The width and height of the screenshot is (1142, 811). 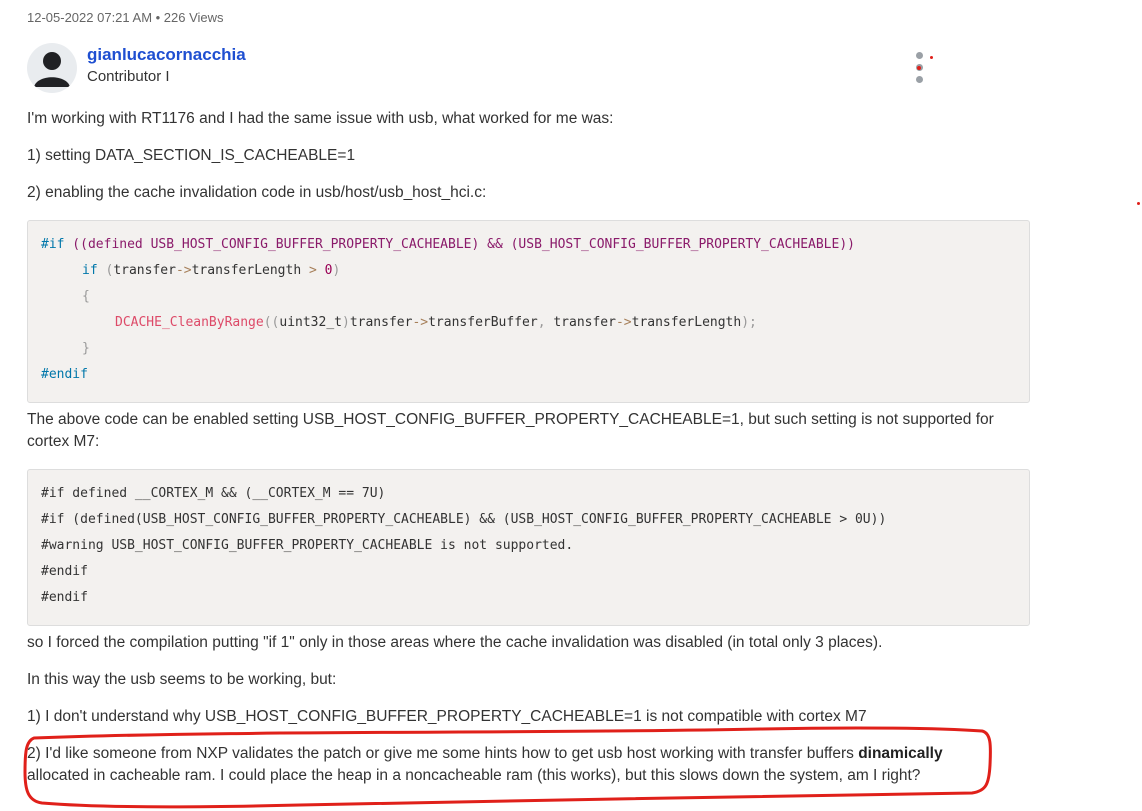 I want to click on red-annotation-outline, so click(x=507, y=767).